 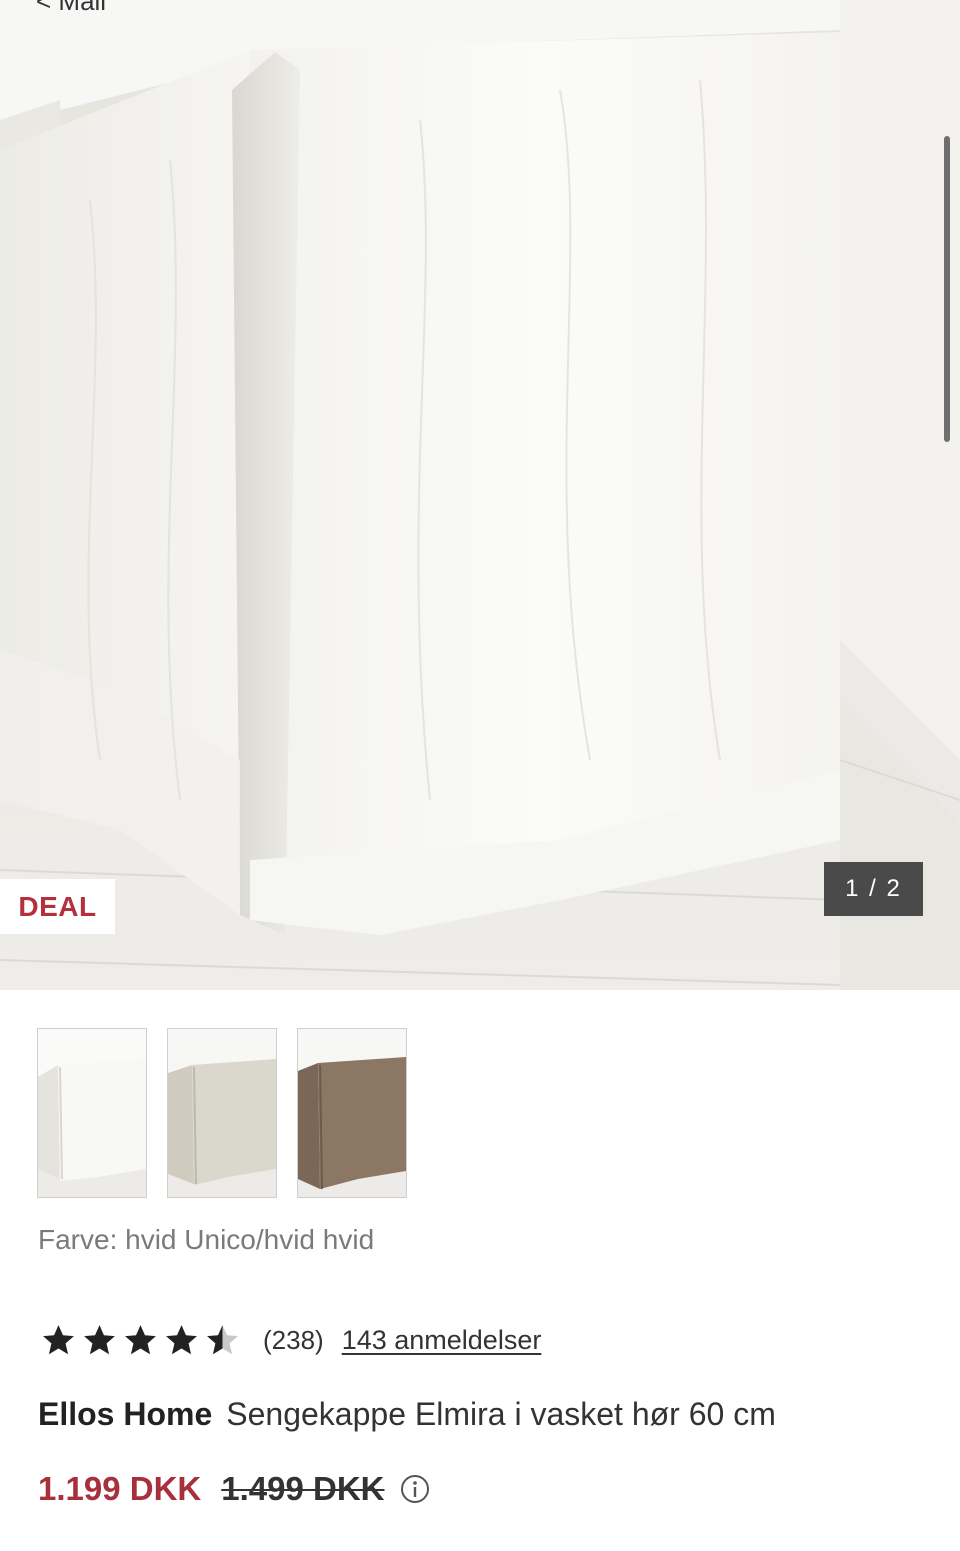 I want to click on rating-count: (238), so click(x=293, y=1340).